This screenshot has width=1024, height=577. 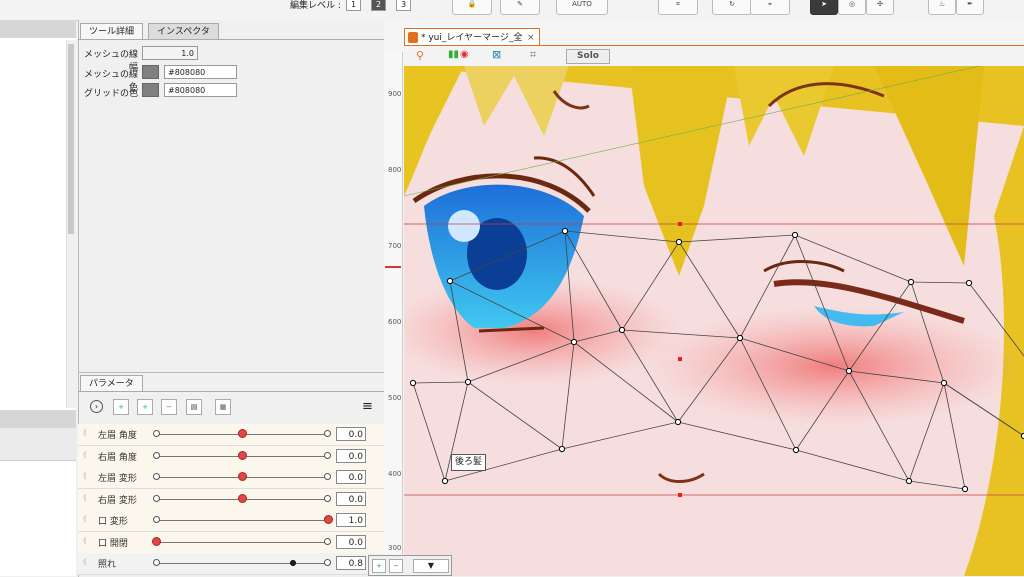 I want to click on ruler-marker, so click(x=393, y=267).